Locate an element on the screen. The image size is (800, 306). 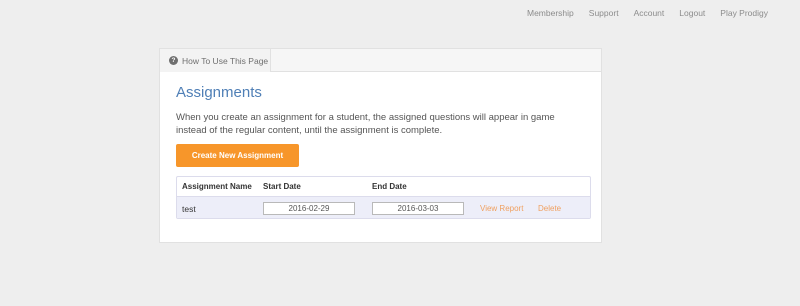
delete-link: Delete is located at coordinates (549, 208).